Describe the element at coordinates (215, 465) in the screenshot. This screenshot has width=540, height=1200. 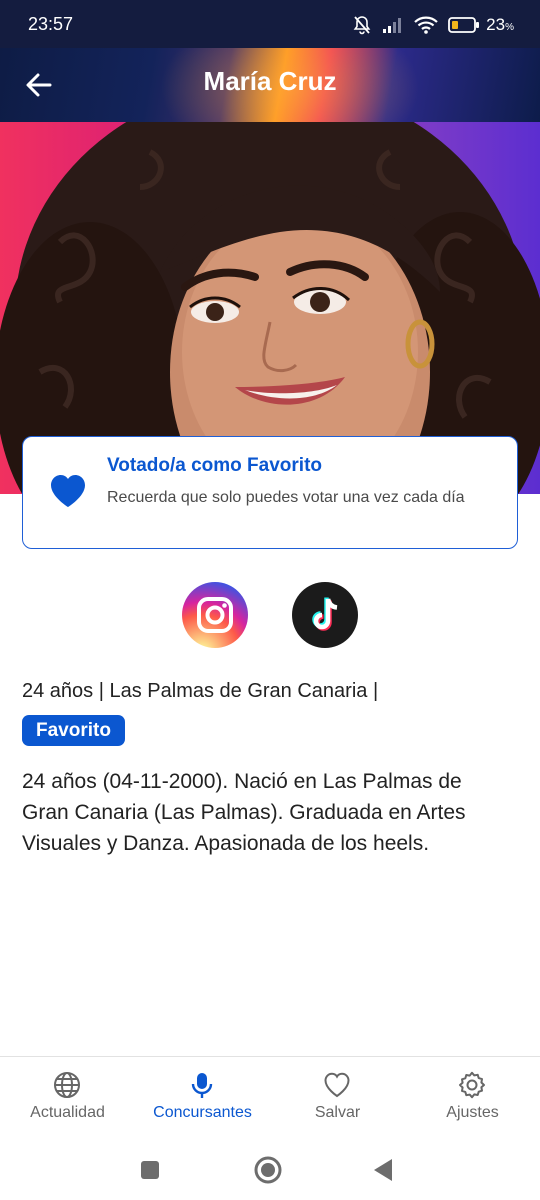
I see `vote-title: Votado/a como Favorito` at that location.